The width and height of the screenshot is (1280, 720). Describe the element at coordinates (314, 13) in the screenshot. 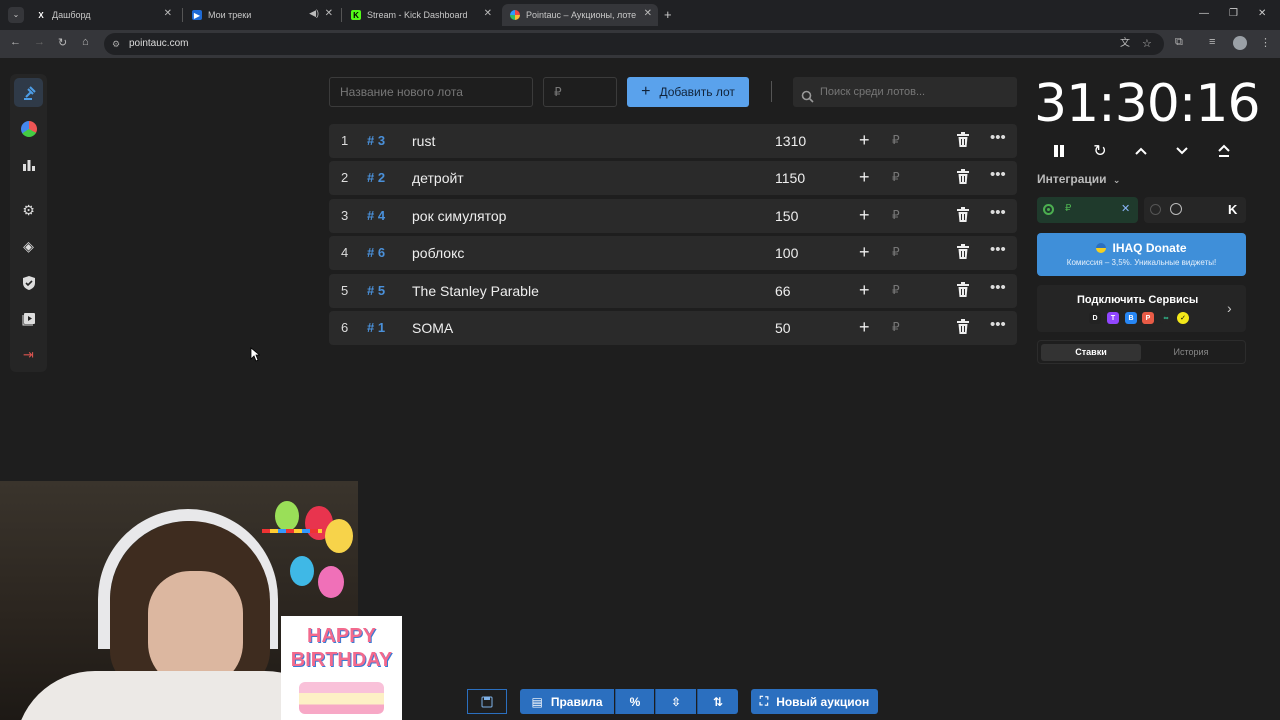

I see `speaker-icon: ◀︎)` at that location.